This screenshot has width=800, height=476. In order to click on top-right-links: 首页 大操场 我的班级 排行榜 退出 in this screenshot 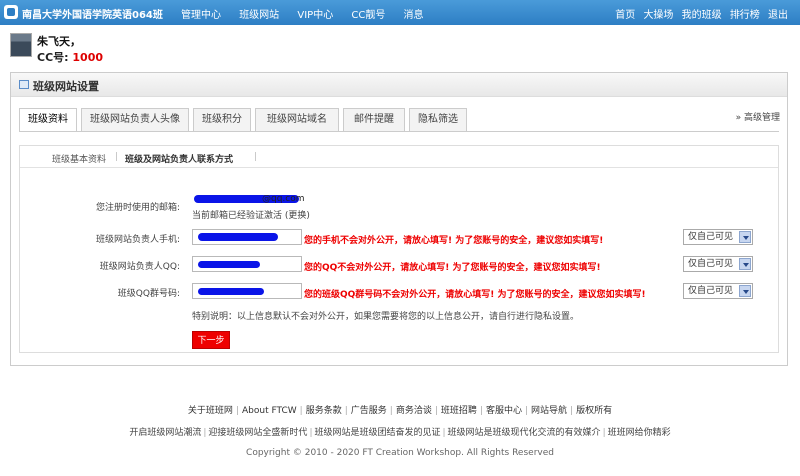, I will do `click(699, 13)`.